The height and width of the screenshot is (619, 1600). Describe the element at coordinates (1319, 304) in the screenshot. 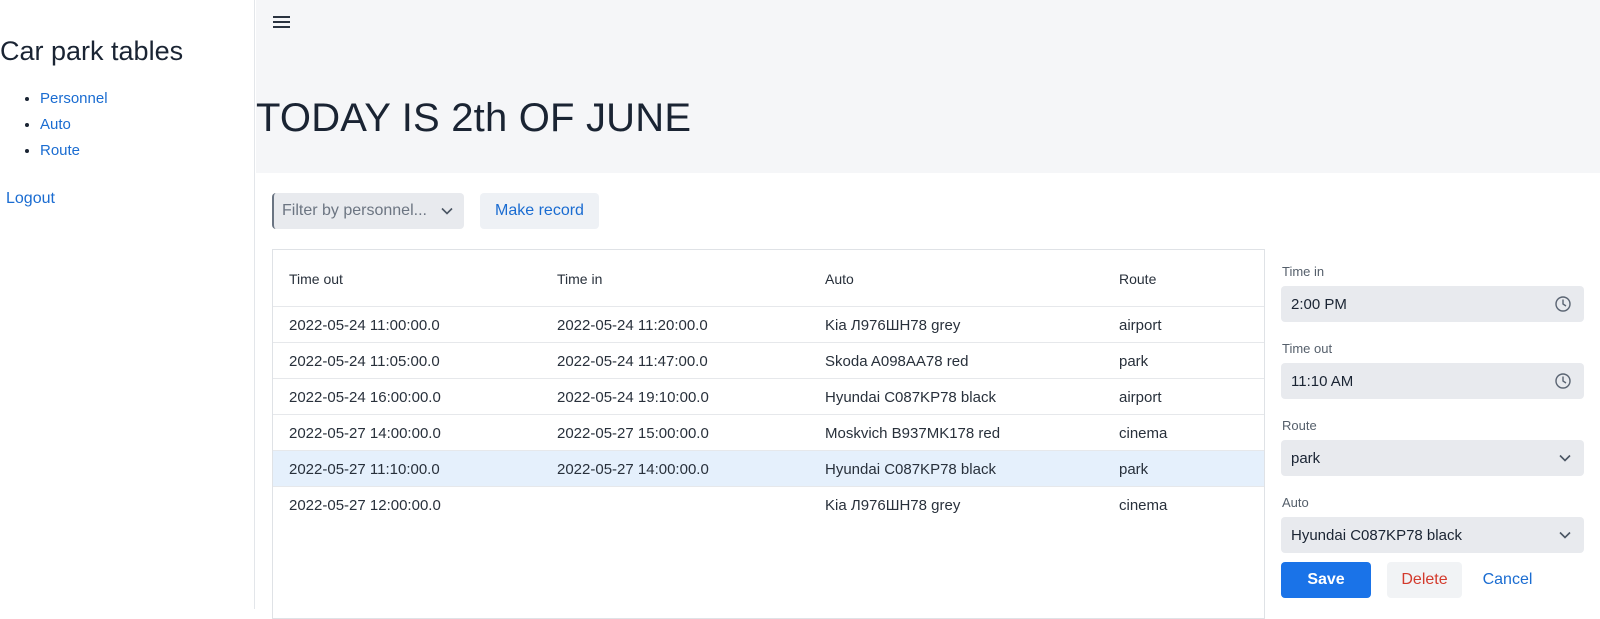

I see `time-in-value: 2:00 PM` at that location.